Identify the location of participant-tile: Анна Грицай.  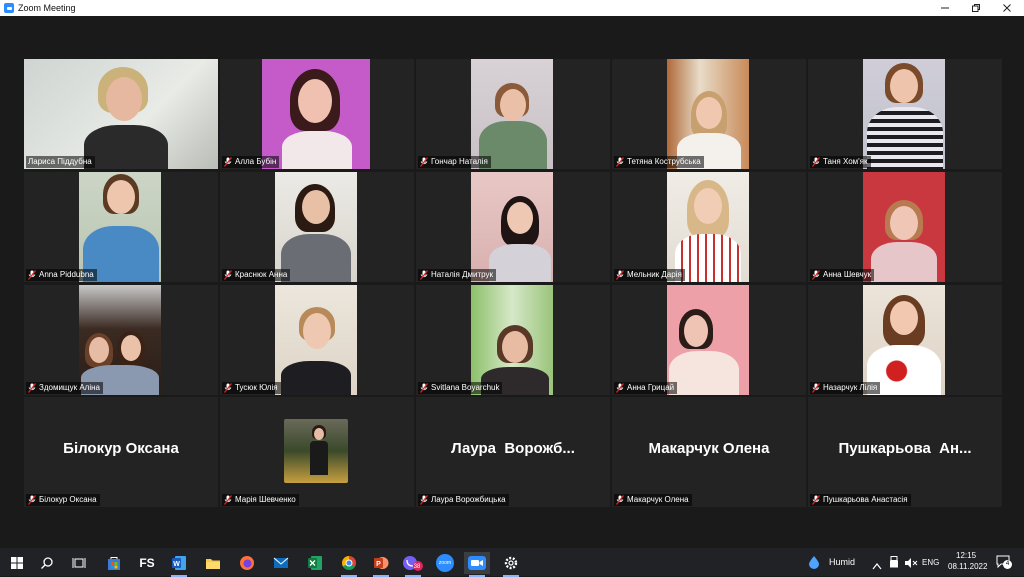
(709, 340).